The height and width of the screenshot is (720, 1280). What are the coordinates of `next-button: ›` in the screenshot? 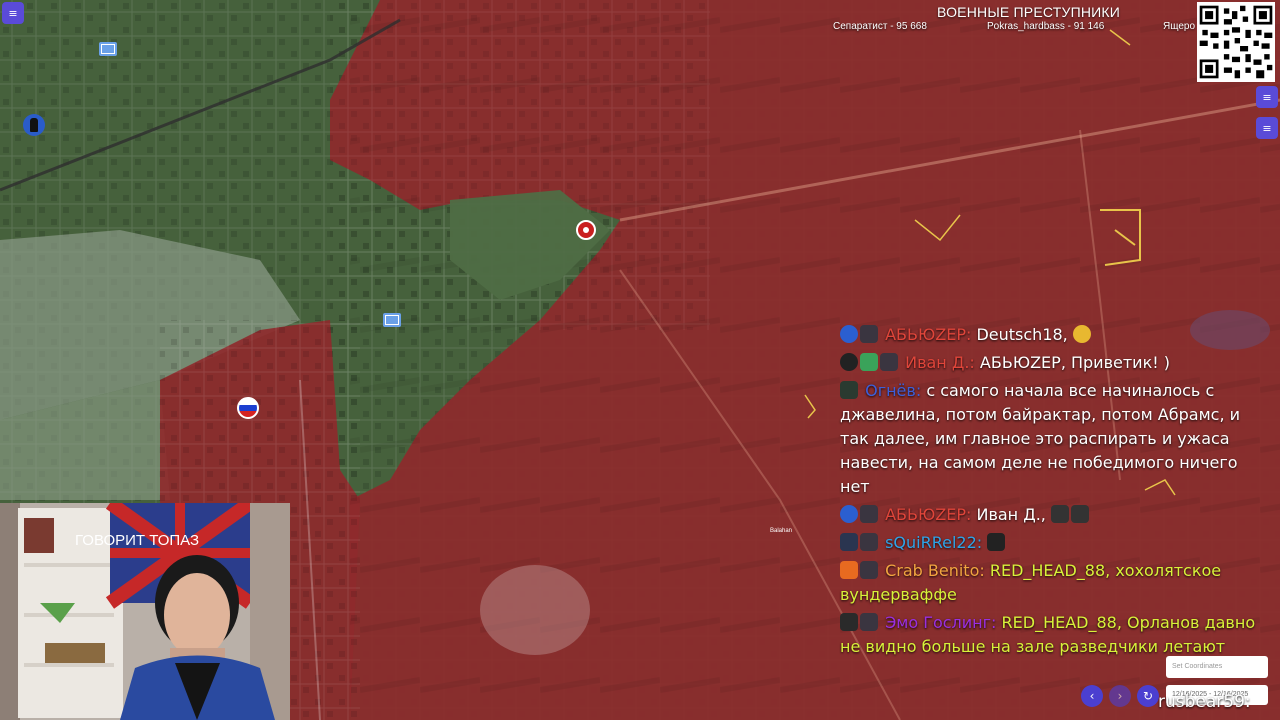 It's located at (1120, 696).